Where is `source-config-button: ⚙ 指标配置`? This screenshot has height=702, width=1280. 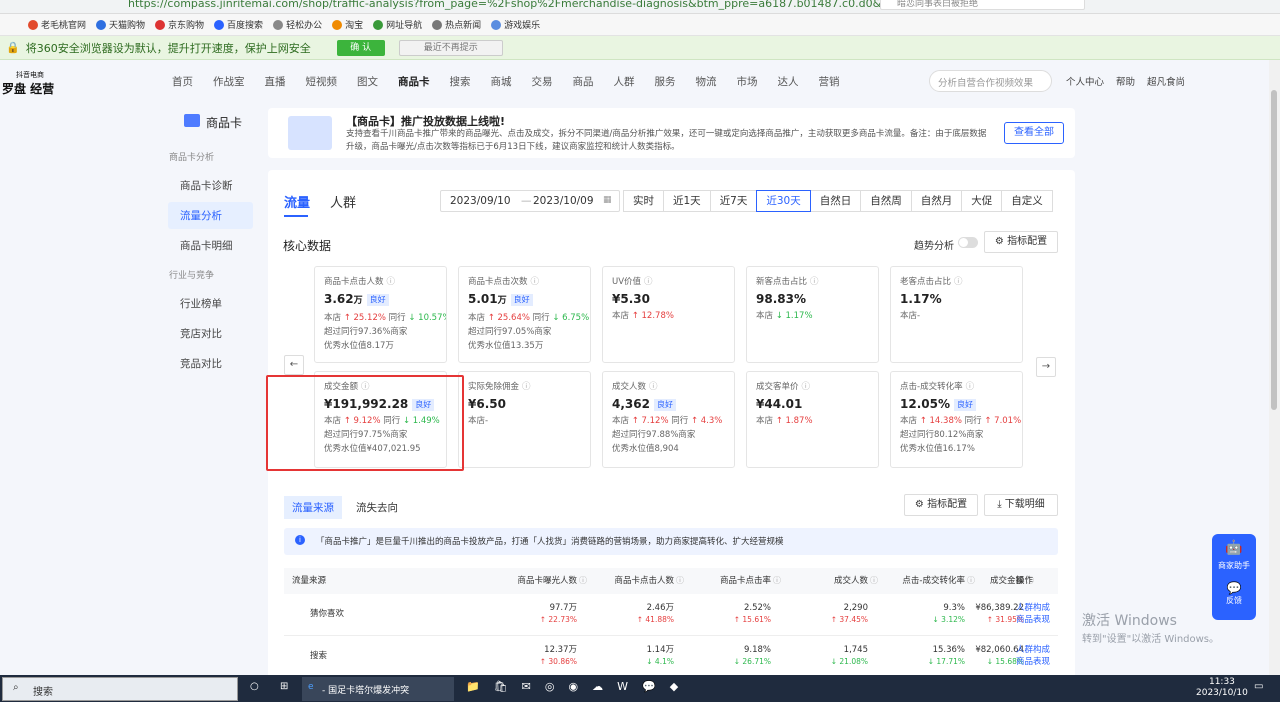 source-config-button: ⚙ 指标配置 is located at coordinates (941, 505).